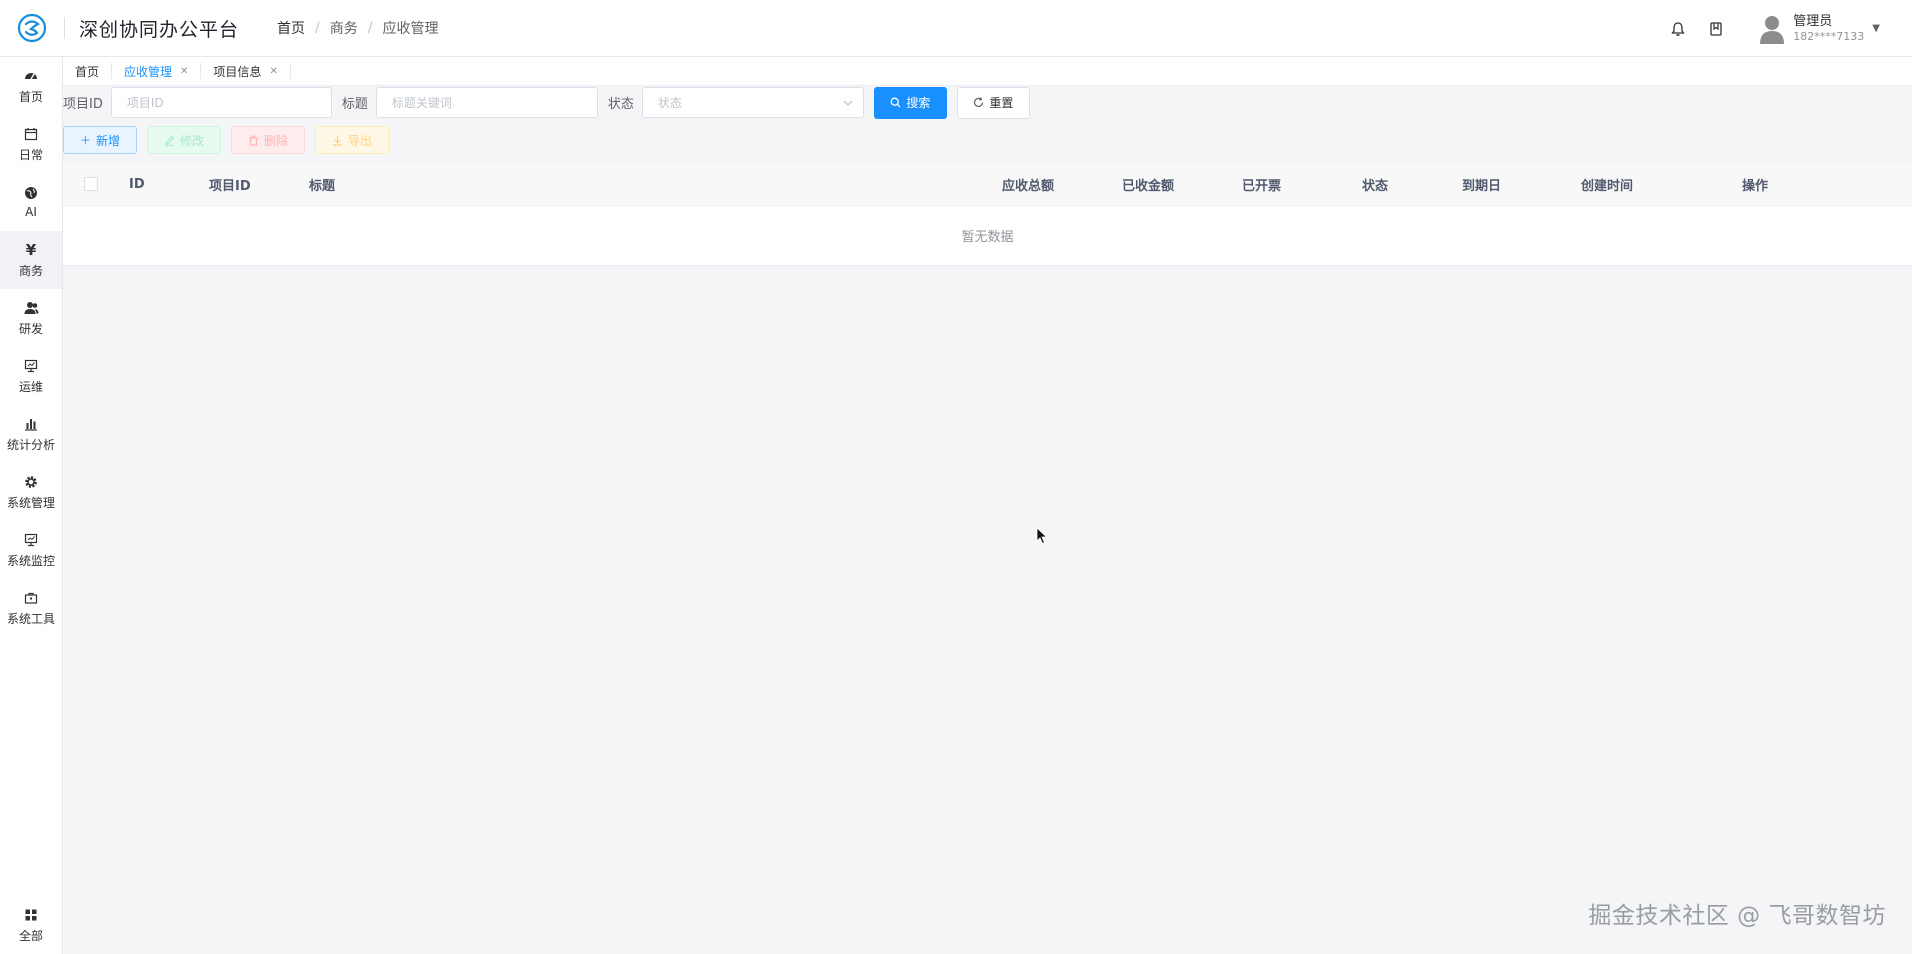  Describe the element at coordinates (1042, 536) in the screenshot. I see `mouse-cursor-icon` at that location.